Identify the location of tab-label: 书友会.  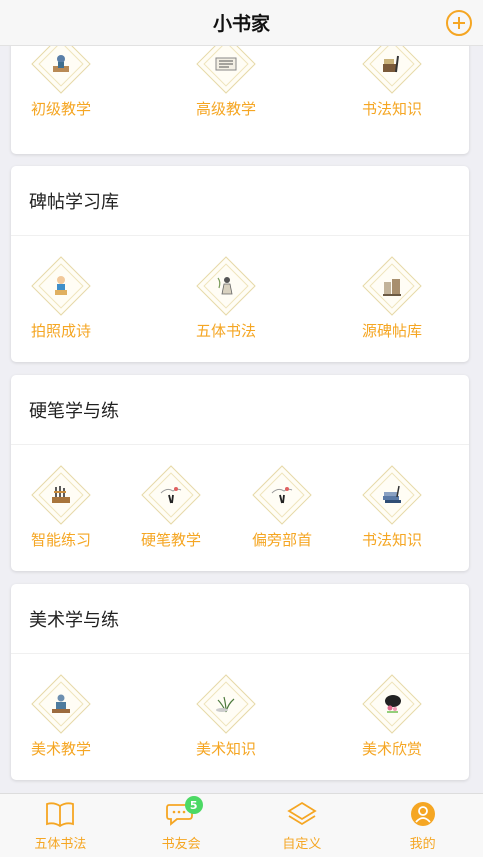
(181, 844).